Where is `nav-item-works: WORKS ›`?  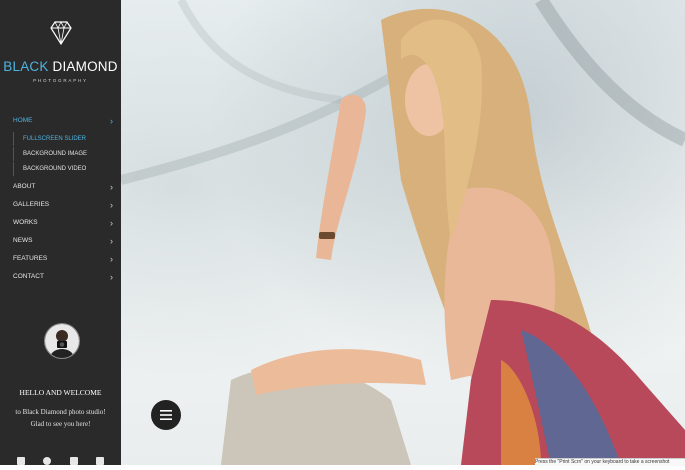
nav-item-works: WORKS › is located at coordinates (63, 223).